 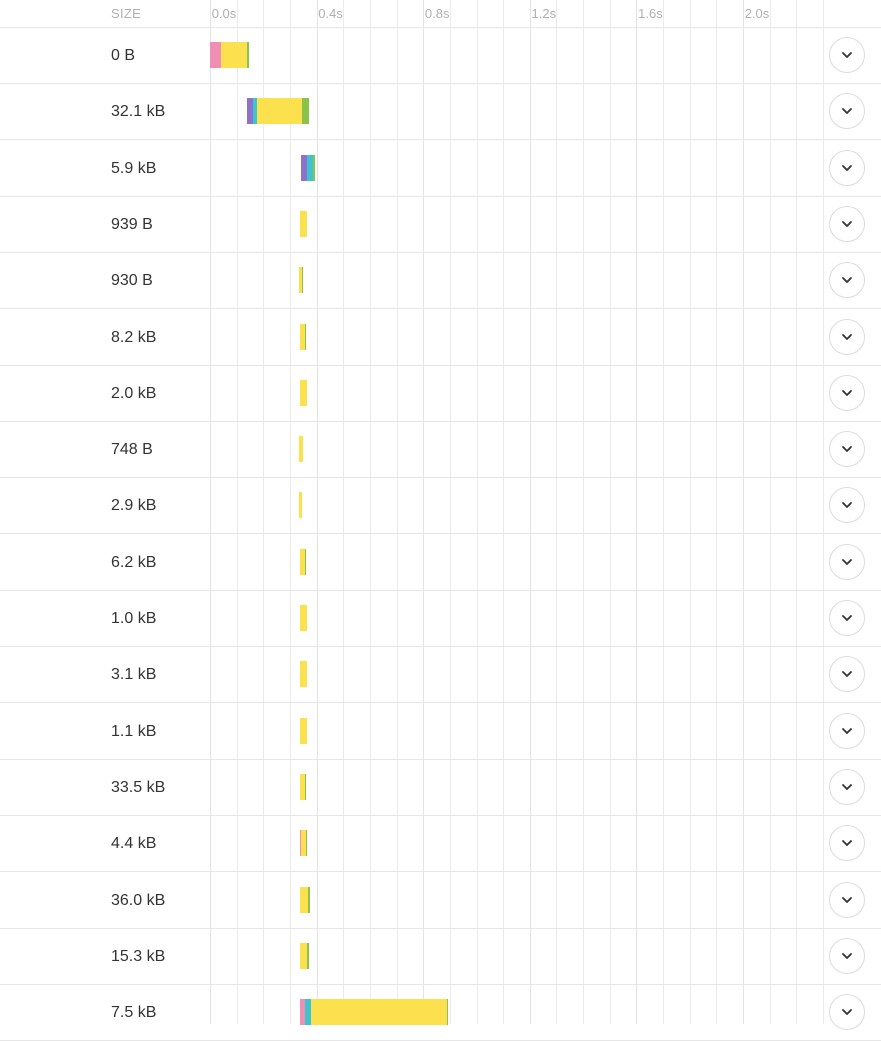 What do you see at coordinates (134, 618) in the screenshot?
I see `request-size: 1.0 kB` at bounding box center [134, 618].